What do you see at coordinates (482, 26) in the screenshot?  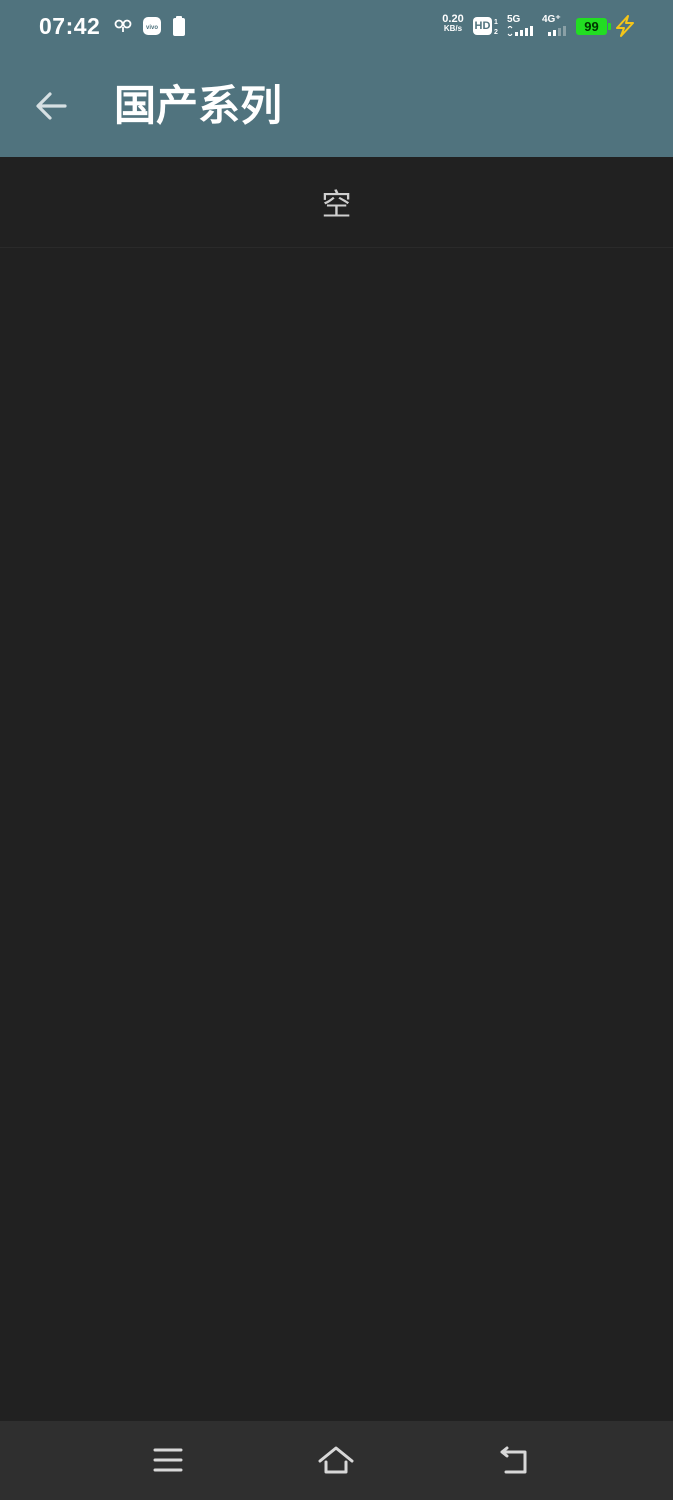 I see `hd-label: HD` at bounding box center [482, 26].